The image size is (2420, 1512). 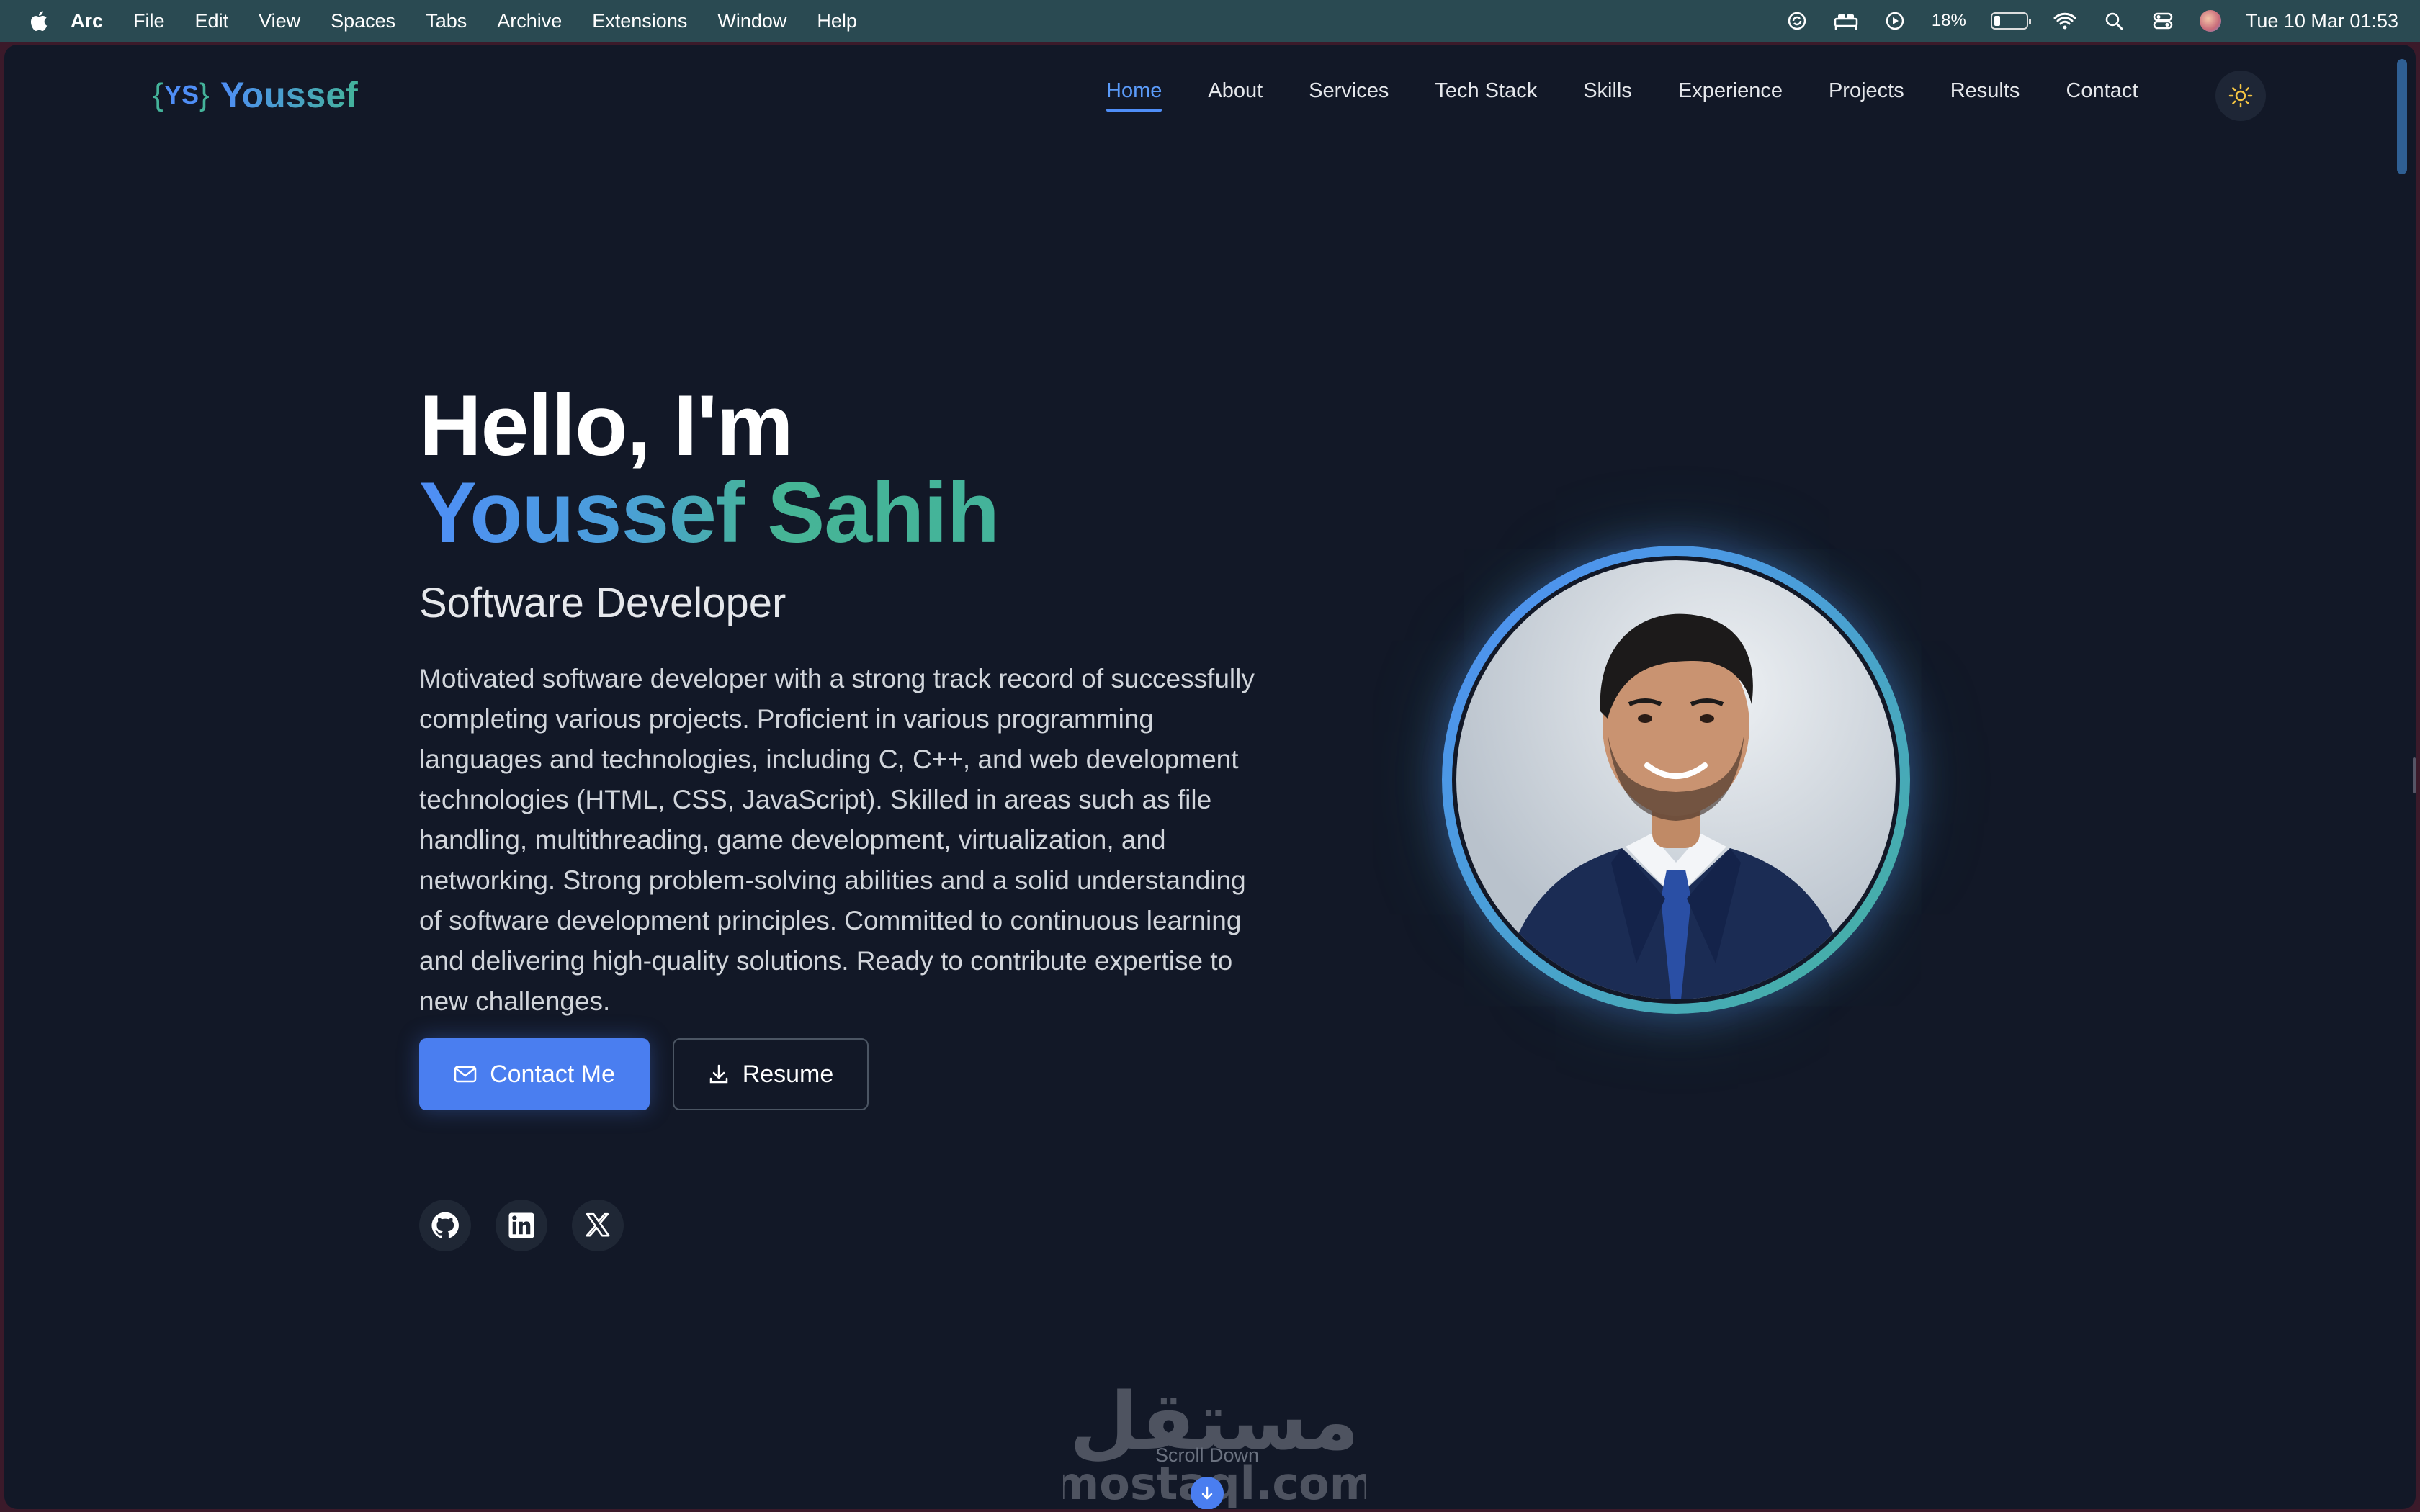 I want to click on menu-tabs: Tabs, so click(x=446, y=21).